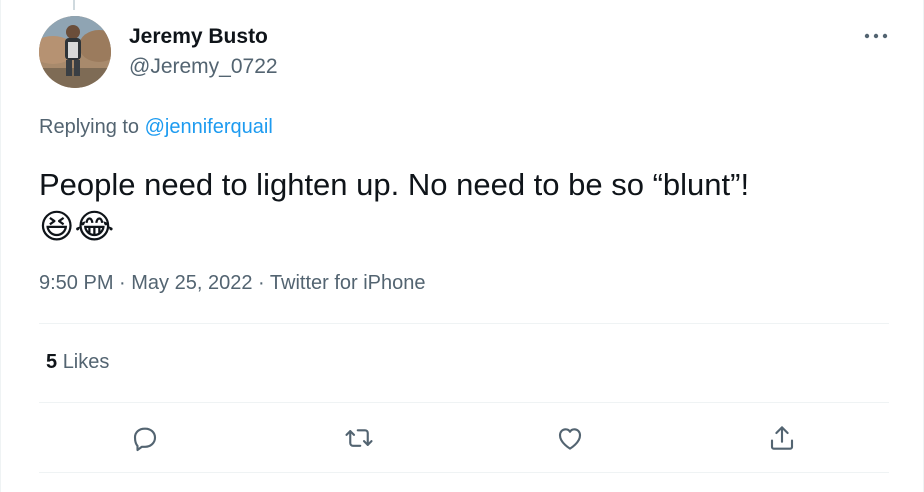 Image resolution: width=924 pixels, height=492 pixels. I want to click on author-avatar, so click(75, 52).